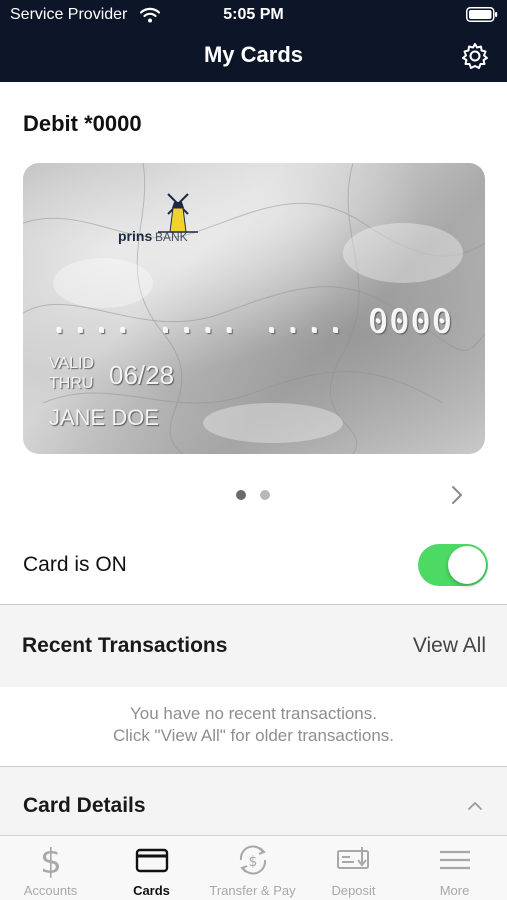 This screenshot has height=900, width=507. Describe the element at coordinates (241, 495) in the screenshot. I see `page-dot-active` at that location.